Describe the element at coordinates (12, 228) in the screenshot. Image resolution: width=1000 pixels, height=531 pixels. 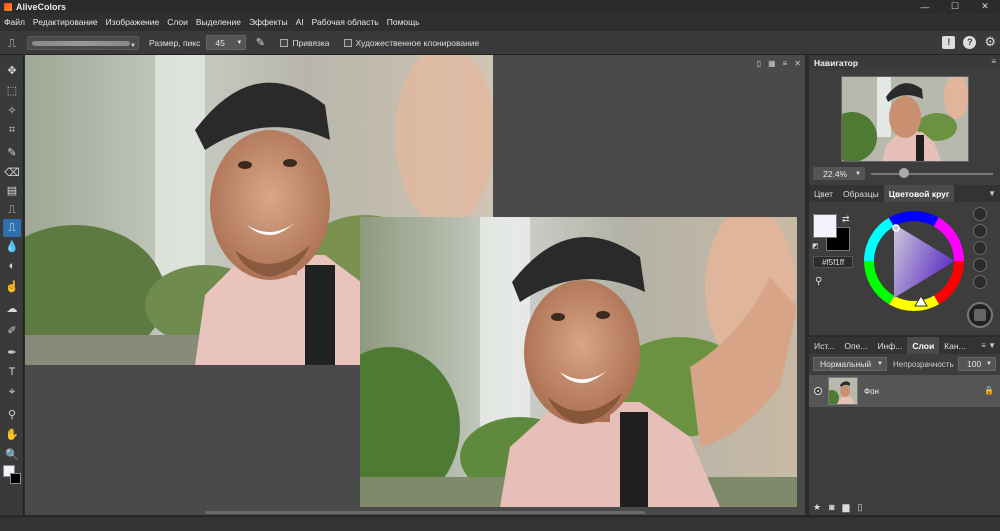
I see `clone-stamp-tool-icon: ⎍` at that location.